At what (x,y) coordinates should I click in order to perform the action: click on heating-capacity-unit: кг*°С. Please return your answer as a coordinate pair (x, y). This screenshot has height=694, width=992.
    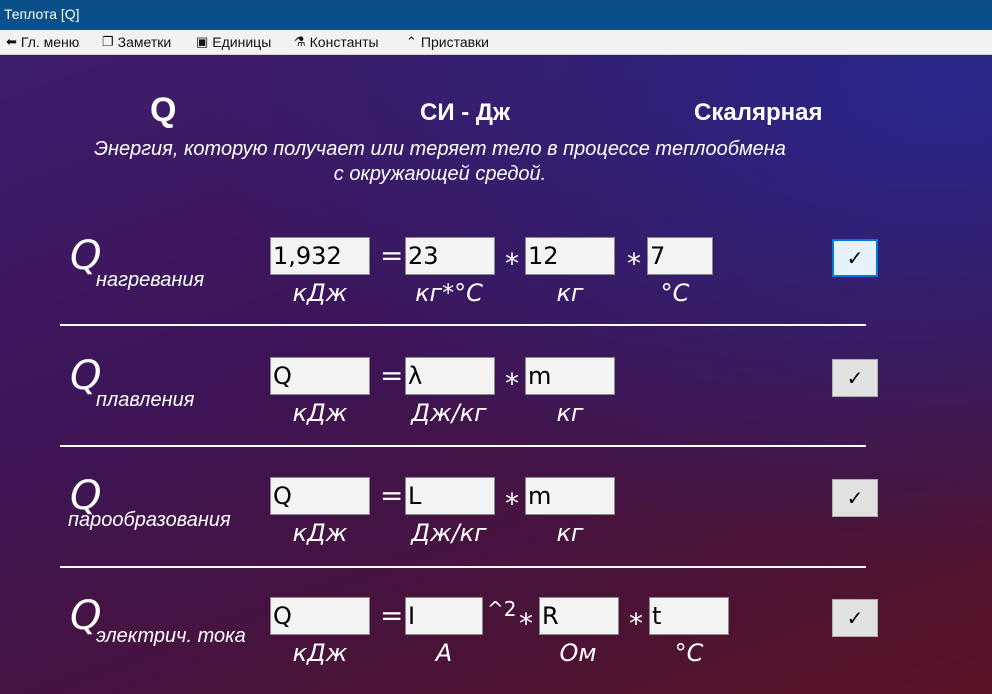
    Looking at the image, I should click on (449, 293).